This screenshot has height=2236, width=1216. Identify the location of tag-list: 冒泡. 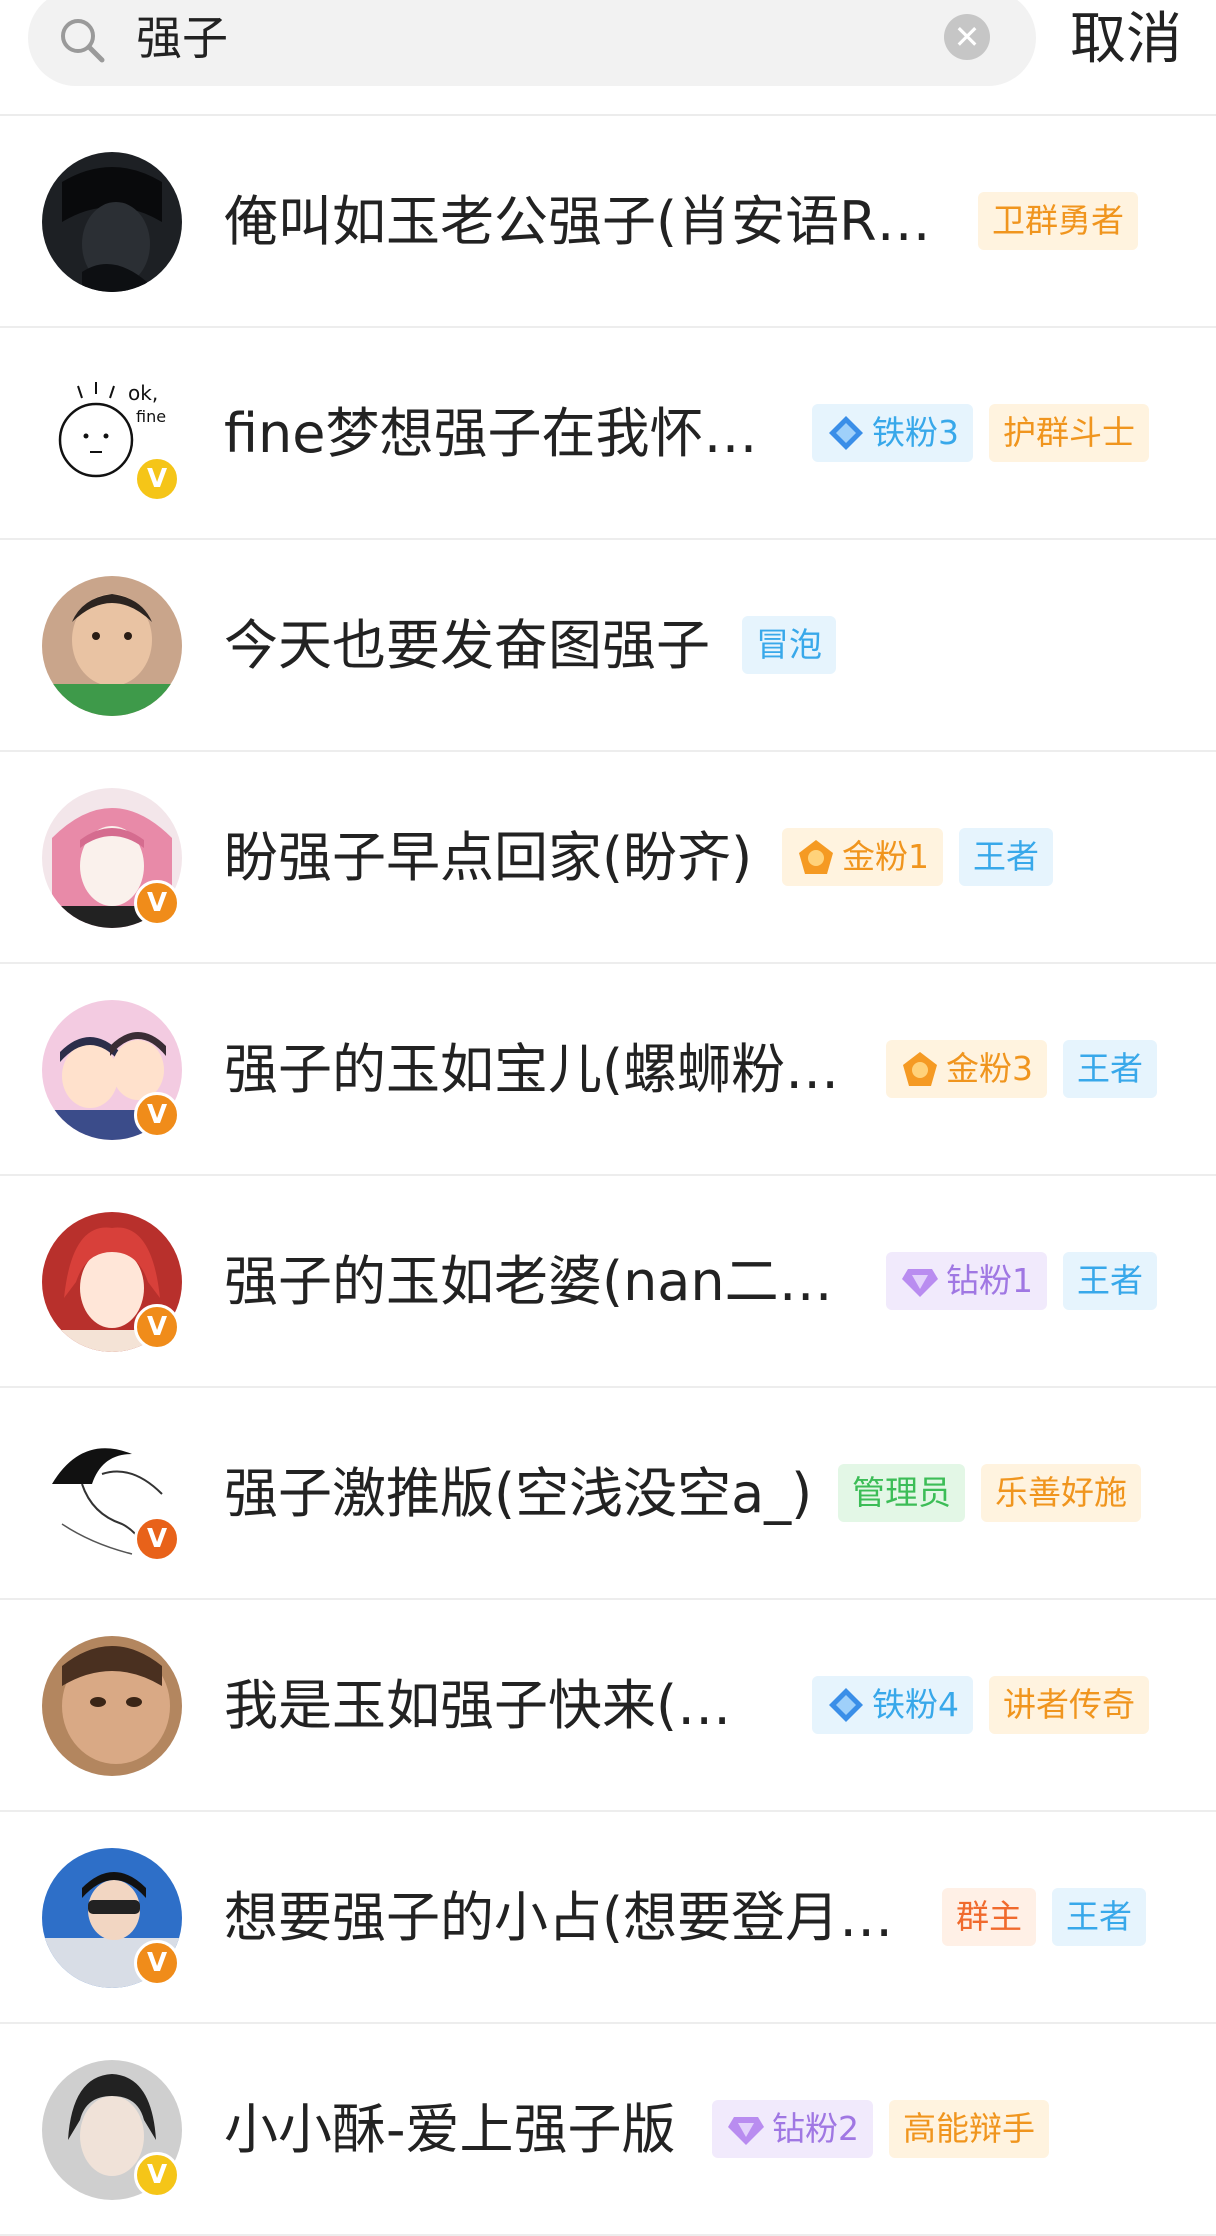
(797, 645).